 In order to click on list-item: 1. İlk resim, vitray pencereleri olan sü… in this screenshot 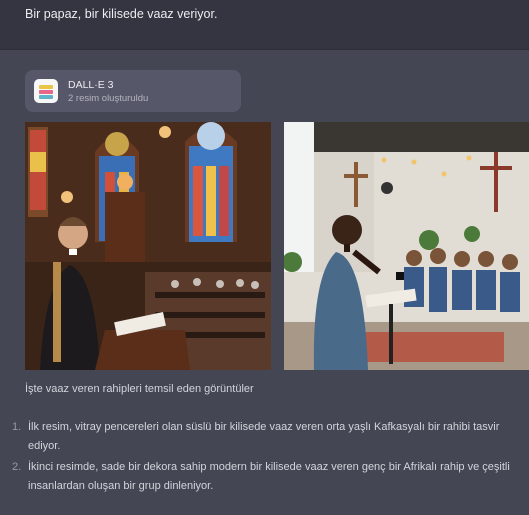, I will do `click(268, 437)`.